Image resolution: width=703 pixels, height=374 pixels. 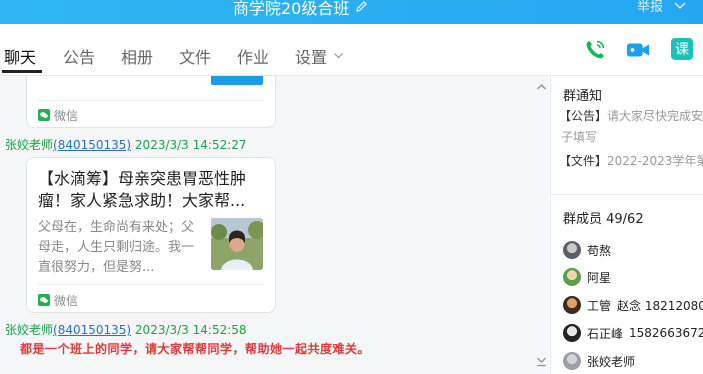 I want to click on tab-bar: 聊天 公告 相册 文件 作业 设置 课, so click(x=351, y=50).